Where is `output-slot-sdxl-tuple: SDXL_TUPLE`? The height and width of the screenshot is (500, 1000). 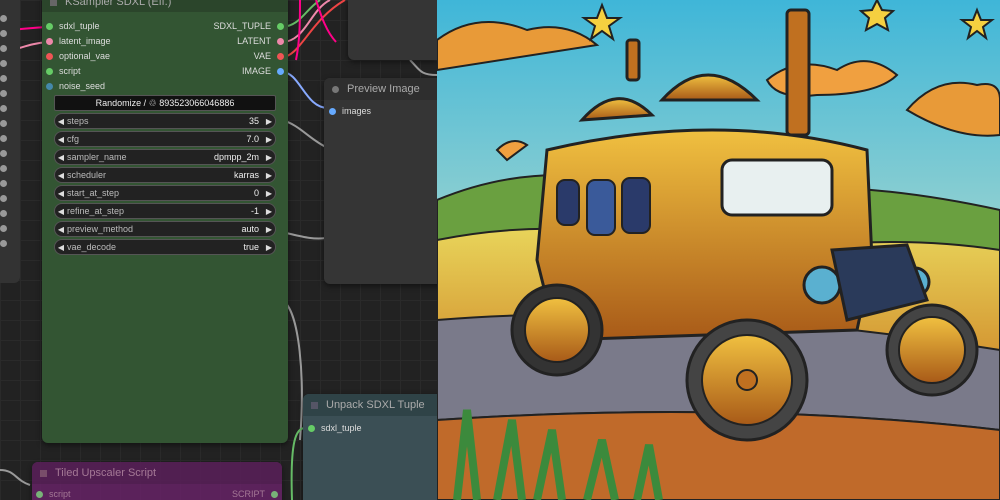 output-slot-sdxl-tuple: SDXL_TUPLE is located at coordinates (248, 26).